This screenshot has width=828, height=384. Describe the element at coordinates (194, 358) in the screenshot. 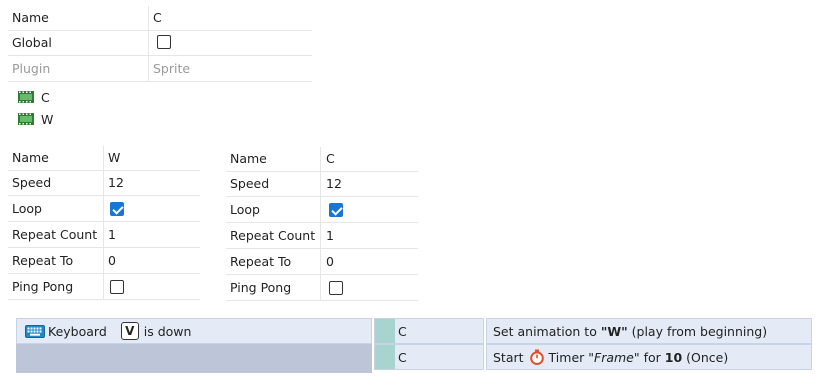

I see `condition-empty-area` at that location.